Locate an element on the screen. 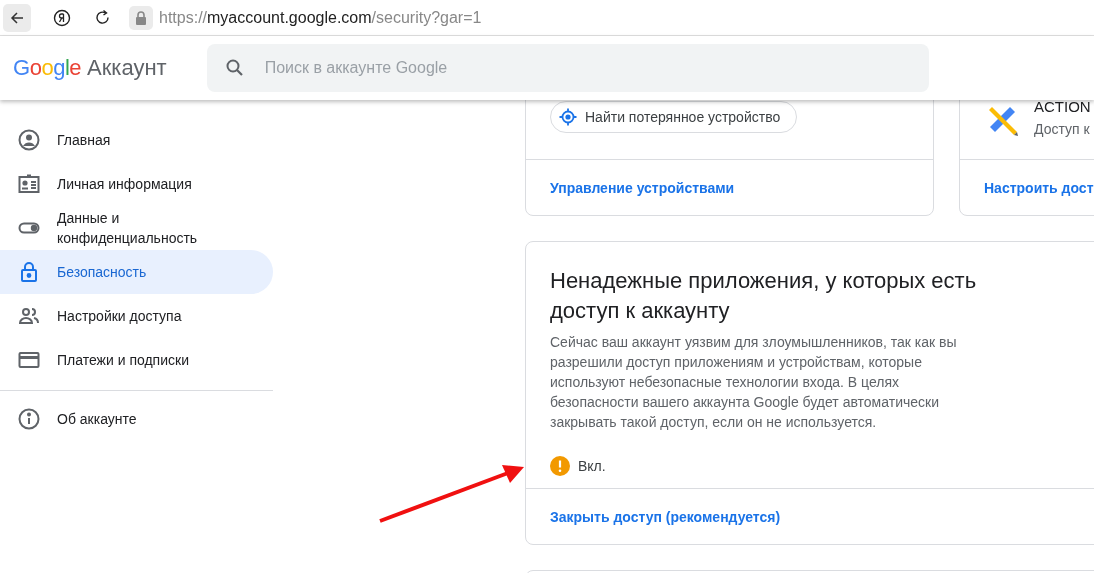 This screenshot has width=1094, height=573. google-logo: Google is located at coordinates (47, 68).